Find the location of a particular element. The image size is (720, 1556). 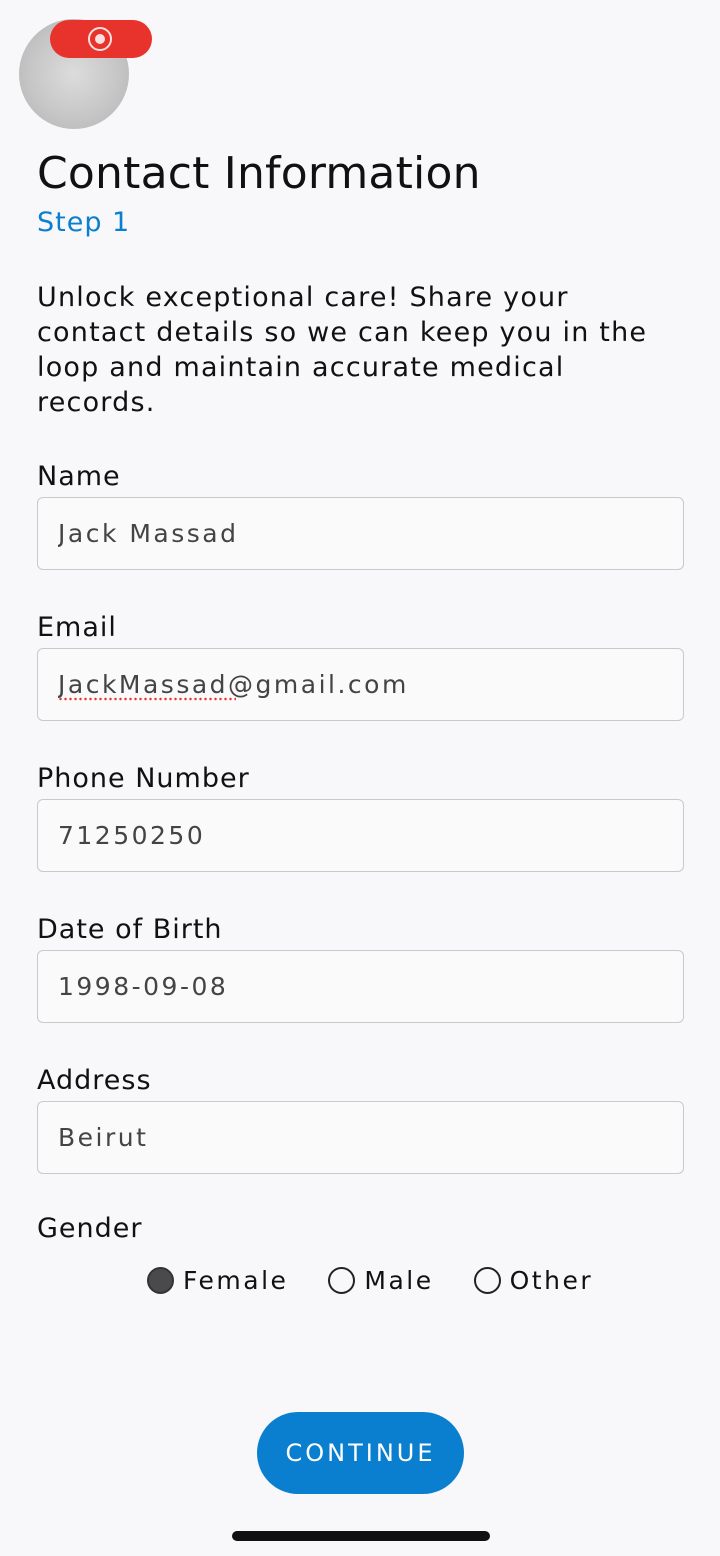

page-title: Contact Information is located at coordinates (259, 173).